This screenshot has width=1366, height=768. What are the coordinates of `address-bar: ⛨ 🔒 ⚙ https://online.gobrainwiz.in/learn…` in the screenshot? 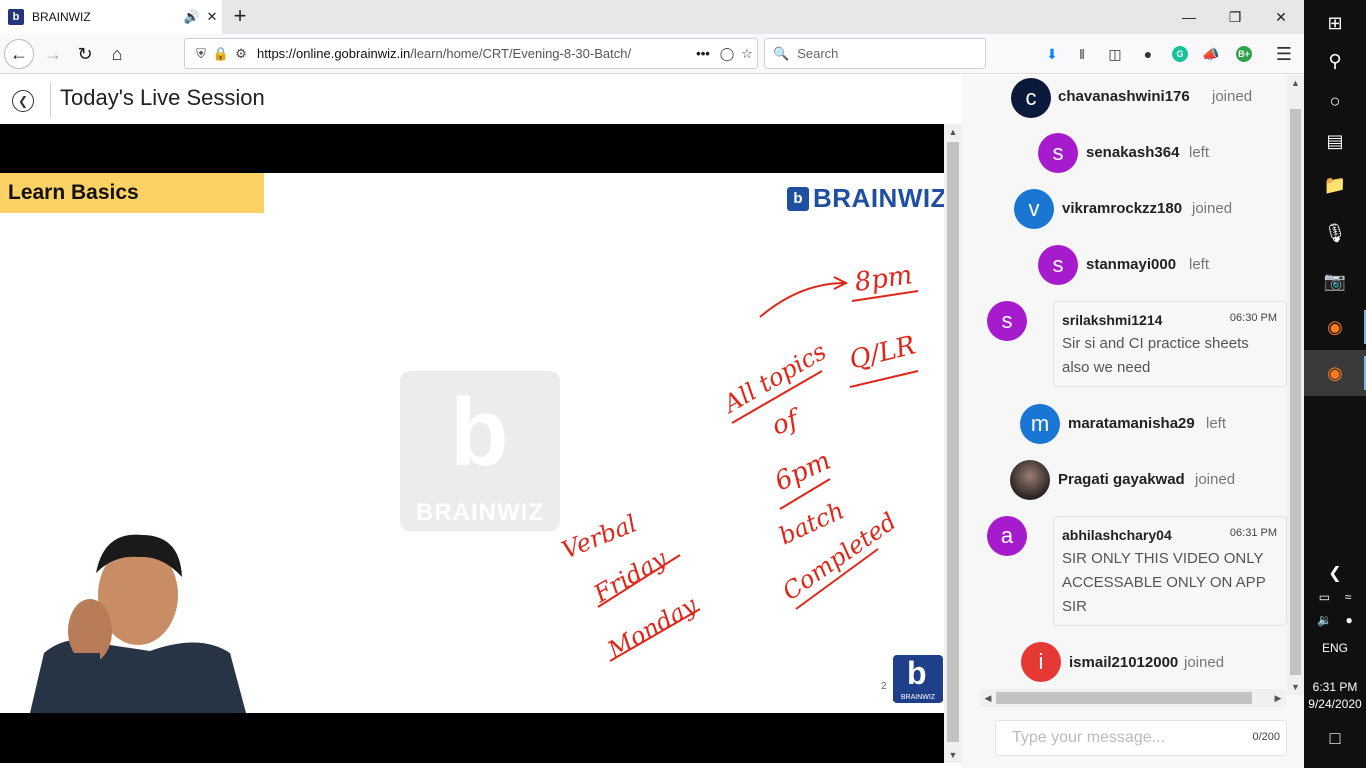 It's located at (471, 53).